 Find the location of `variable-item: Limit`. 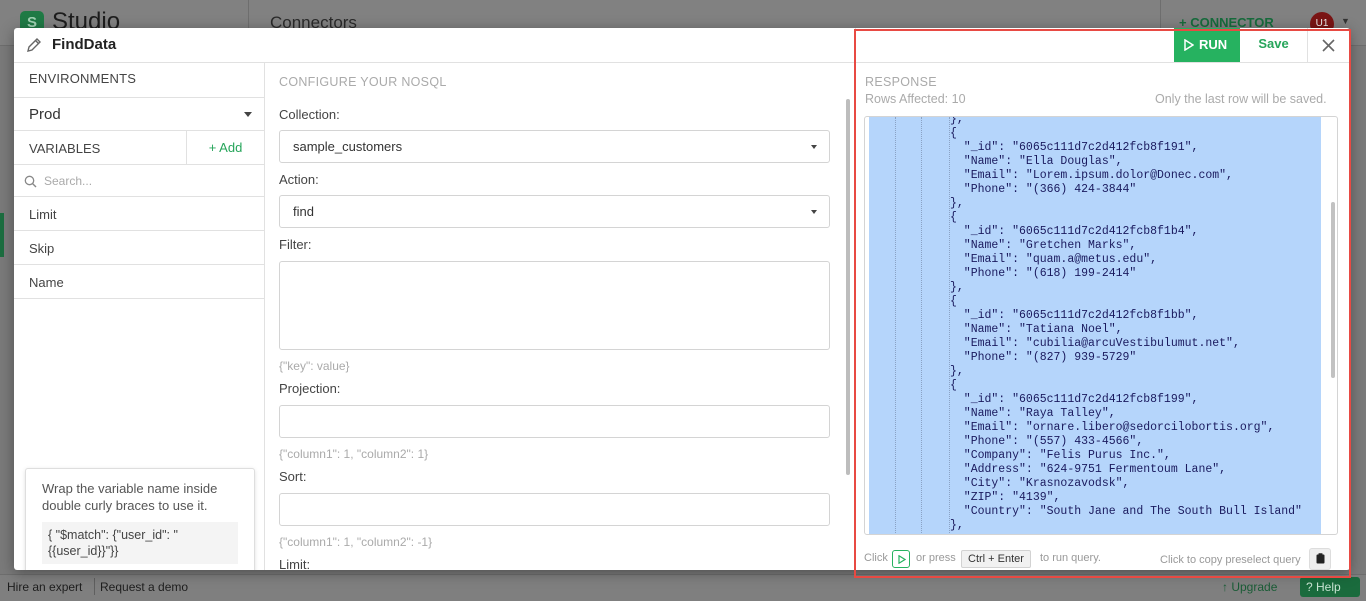

variable-item: Limit is located at coordinates (139, 214).